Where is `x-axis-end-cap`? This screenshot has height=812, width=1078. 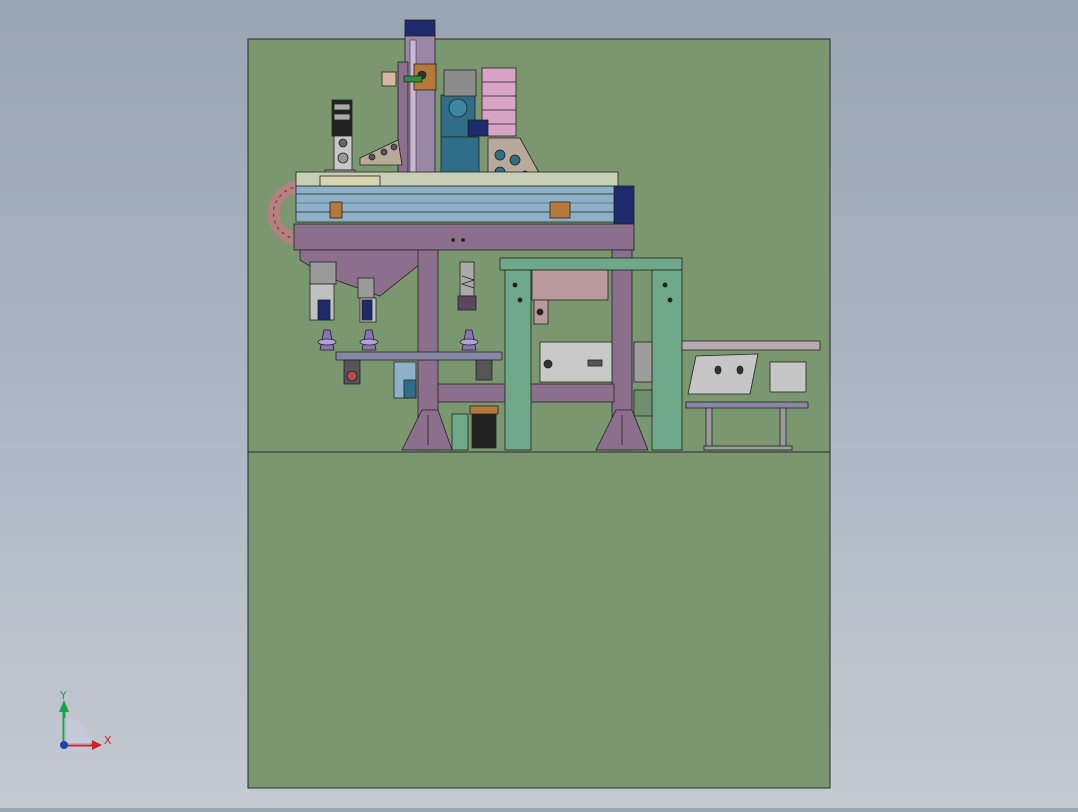
x-axis-end-cap is located at coordinates (624, 205).